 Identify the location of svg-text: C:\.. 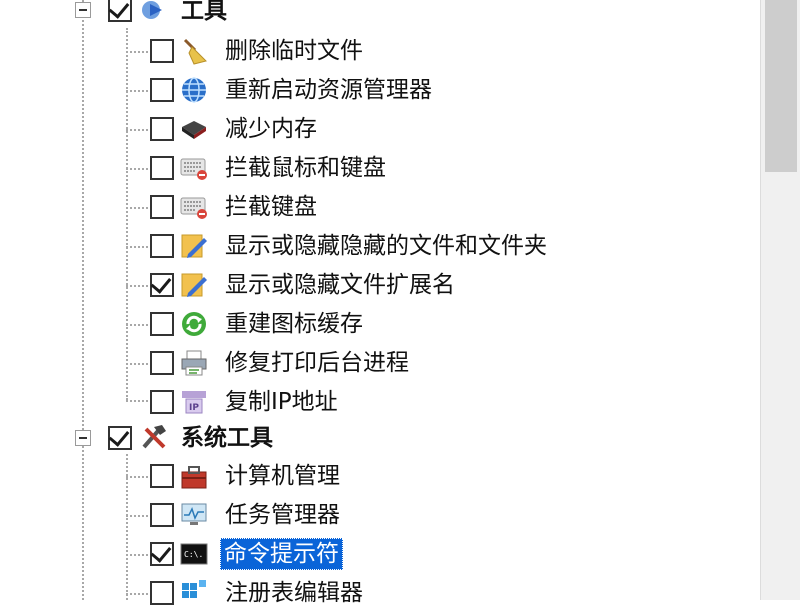
(193, 554).